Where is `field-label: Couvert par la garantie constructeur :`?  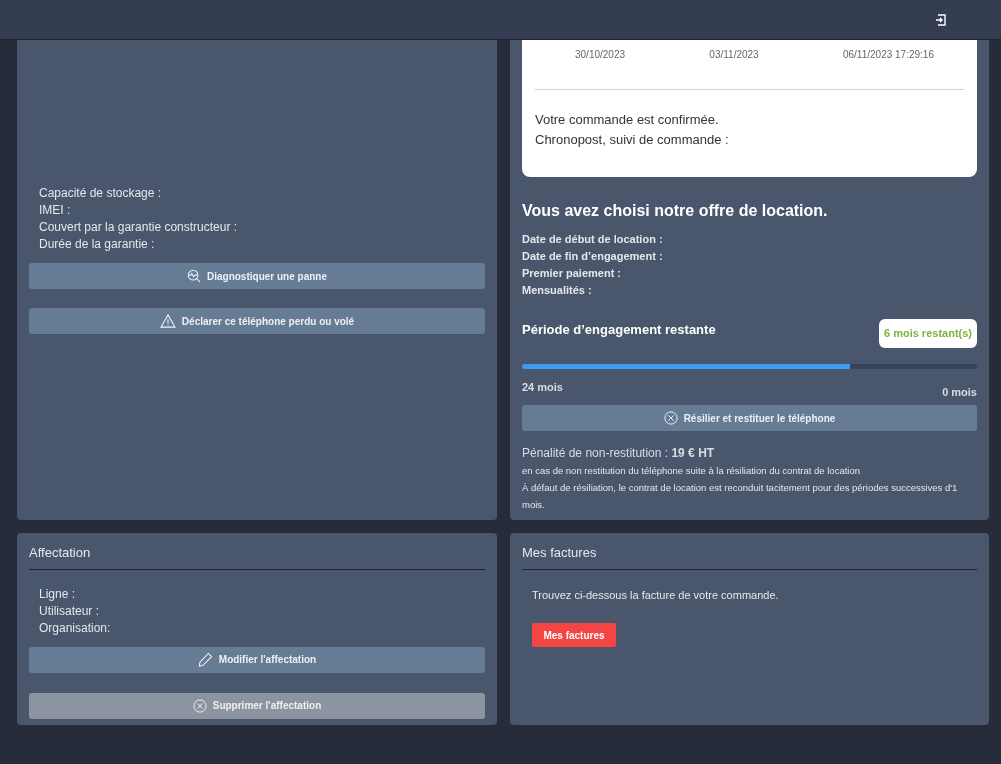 field-label: Couvert par la garantie constructeur : is located at coordinates (139, 227).